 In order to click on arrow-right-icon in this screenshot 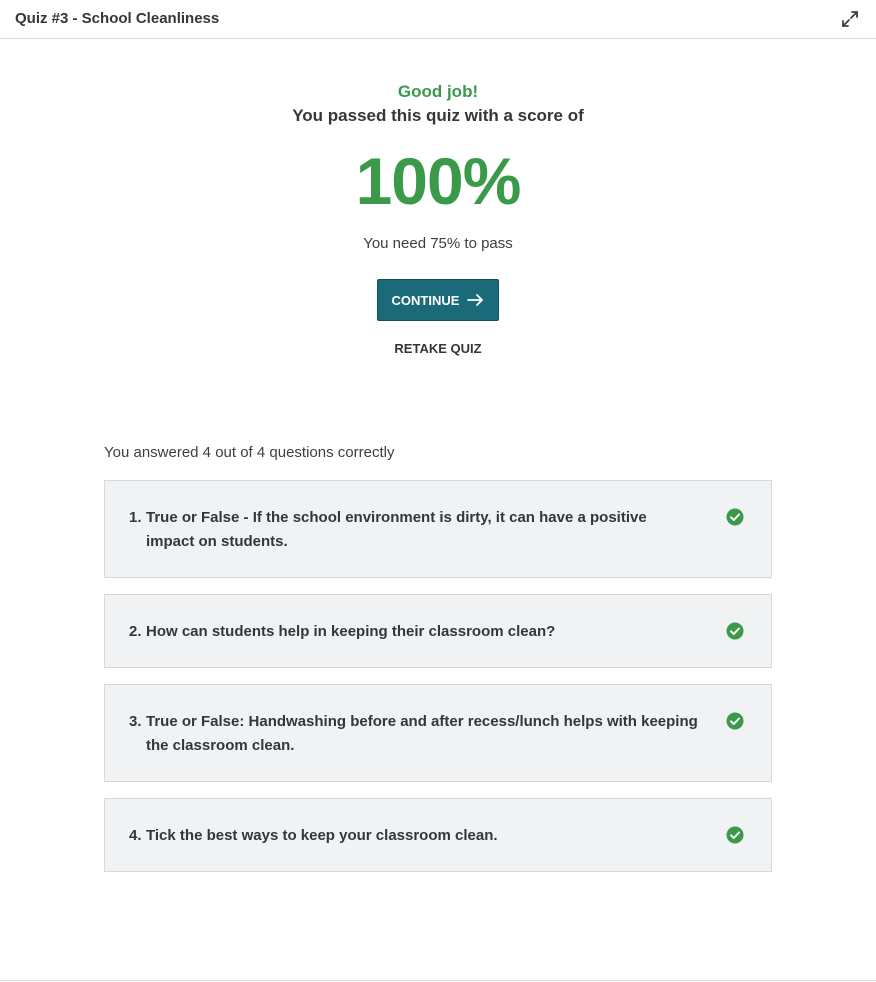, I will do `click(475, 300)`.